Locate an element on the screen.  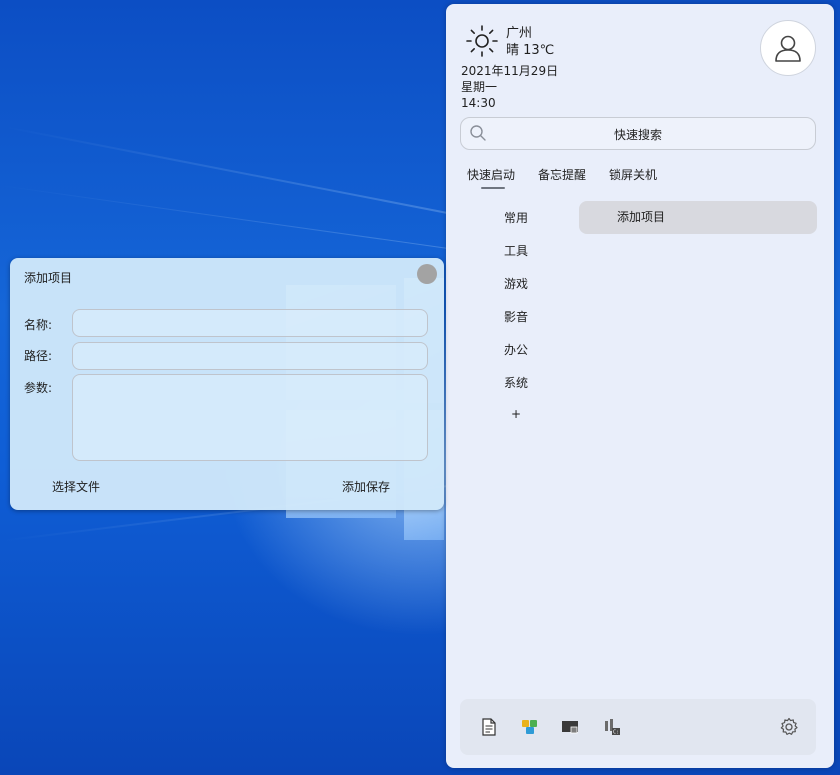
active-tab-indicator is located at coordinates (493, 188).